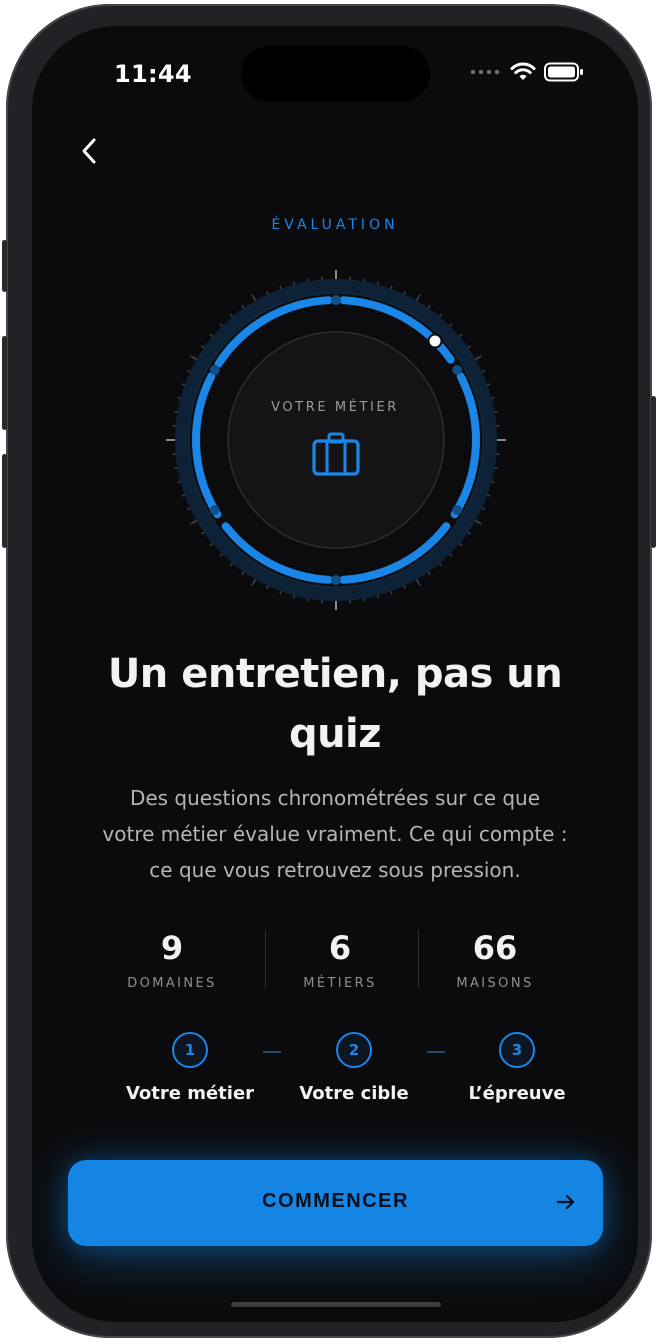  I want to click on description-line-1: Des questions chronométrées sur ce que, so click(335, 798).